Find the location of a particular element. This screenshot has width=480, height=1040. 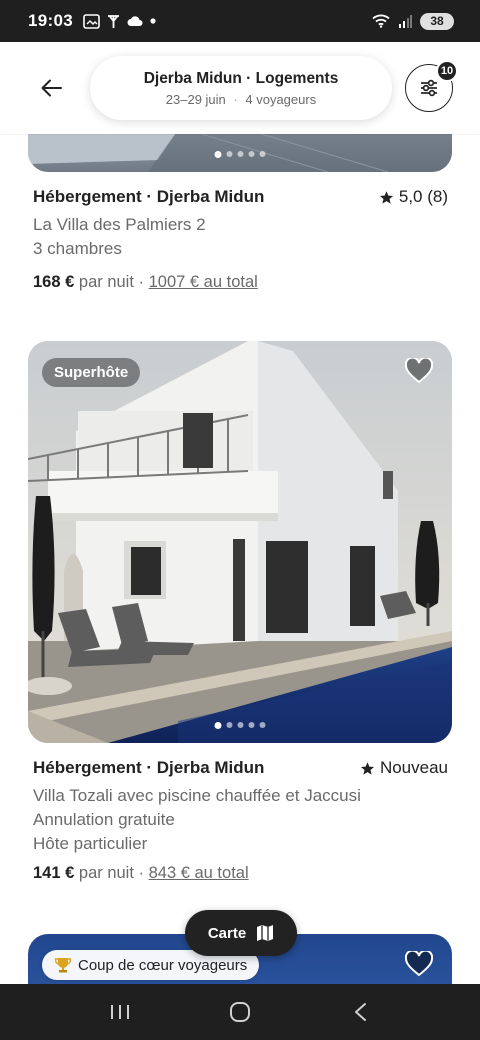

sliders-icon is located at coordinates (429, 88).